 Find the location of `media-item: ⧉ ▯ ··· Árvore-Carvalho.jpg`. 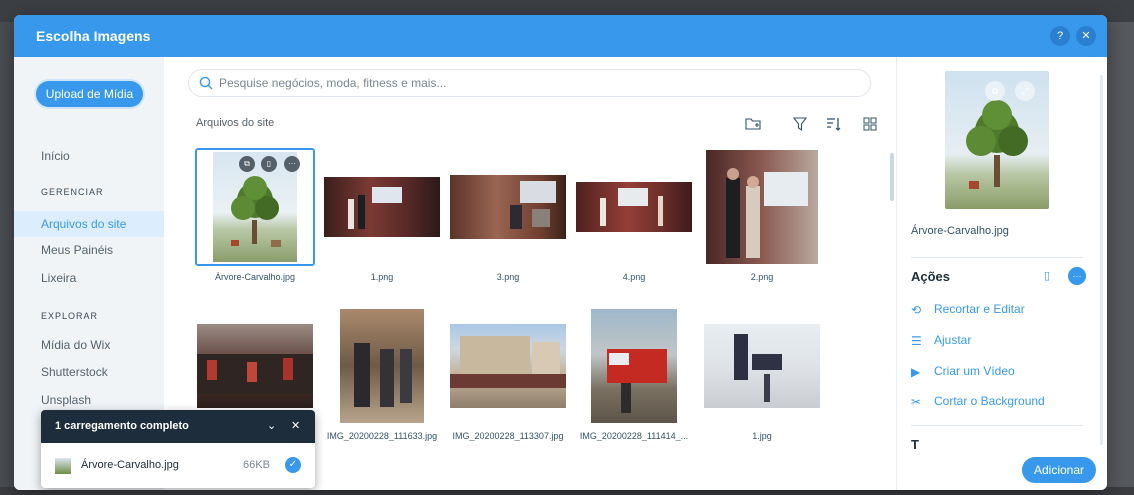

media-item: ⧉ ▯ ··· Árvore-Carvalho.jpg is located at coordinates (255, 218).